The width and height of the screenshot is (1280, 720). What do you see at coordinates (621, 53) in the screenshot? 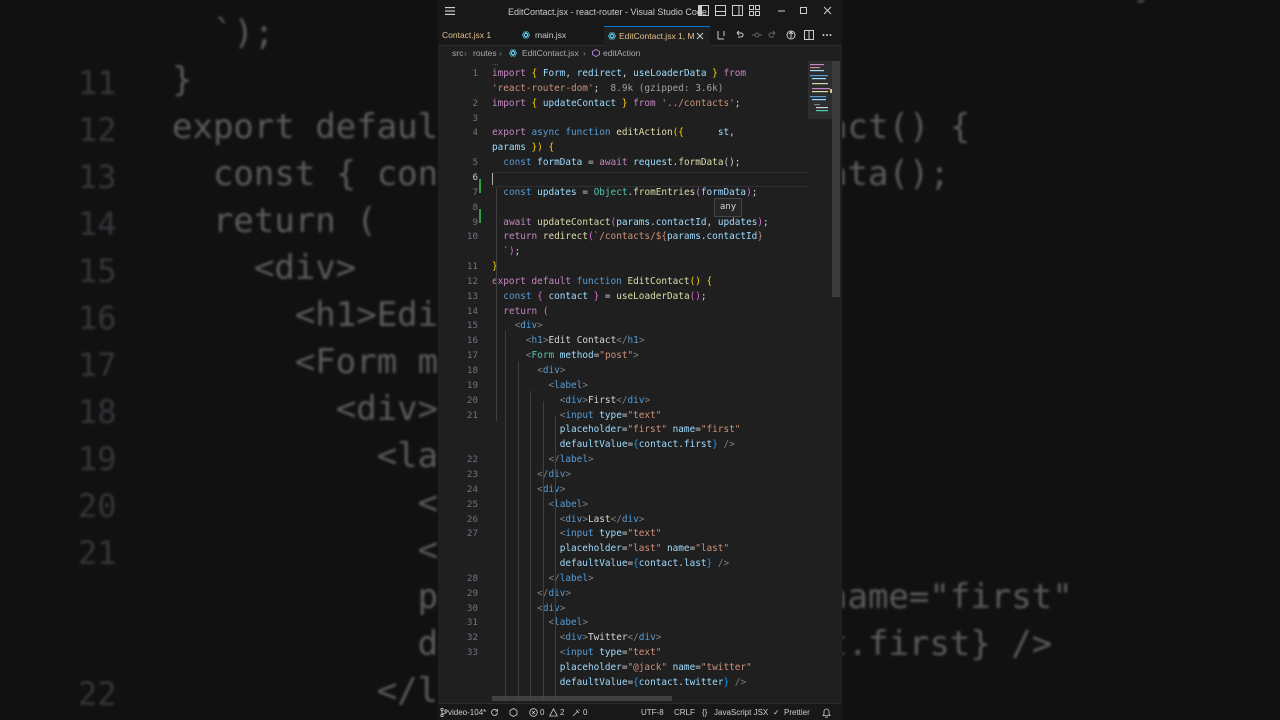
I see `breadcrumb-item-symbol: editAction` at bounding box center [621, 53].